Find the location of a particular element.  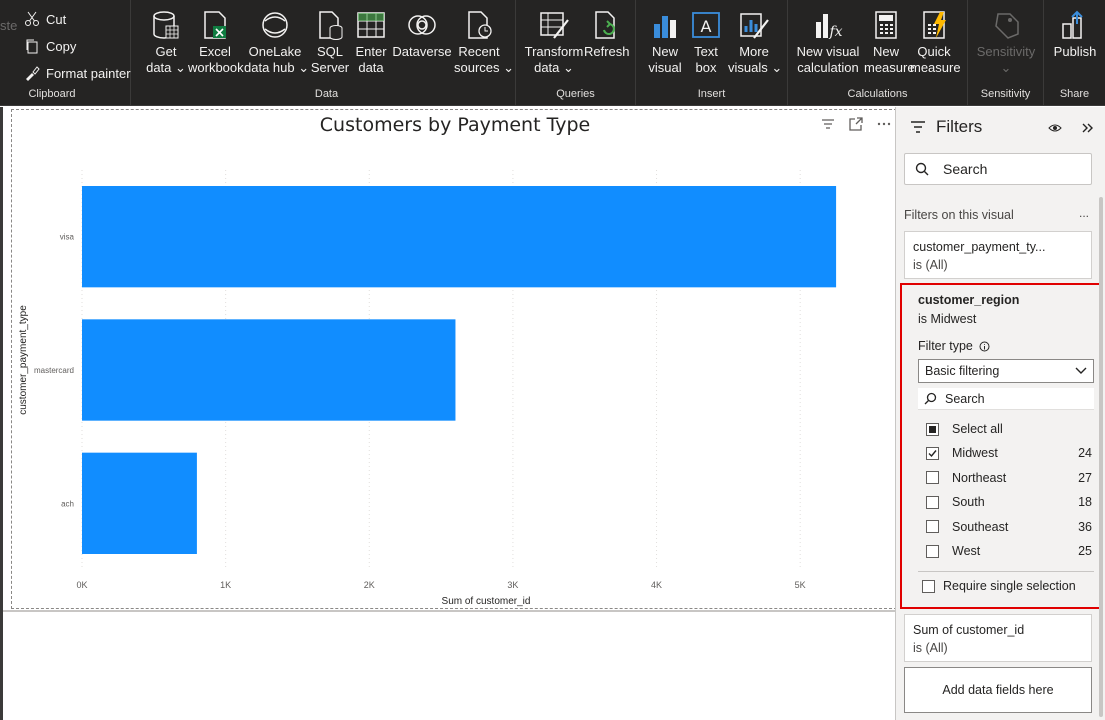

clipboard-group: ste Cut Copy Format painter Clipboard is located at coordinates (65, 53).